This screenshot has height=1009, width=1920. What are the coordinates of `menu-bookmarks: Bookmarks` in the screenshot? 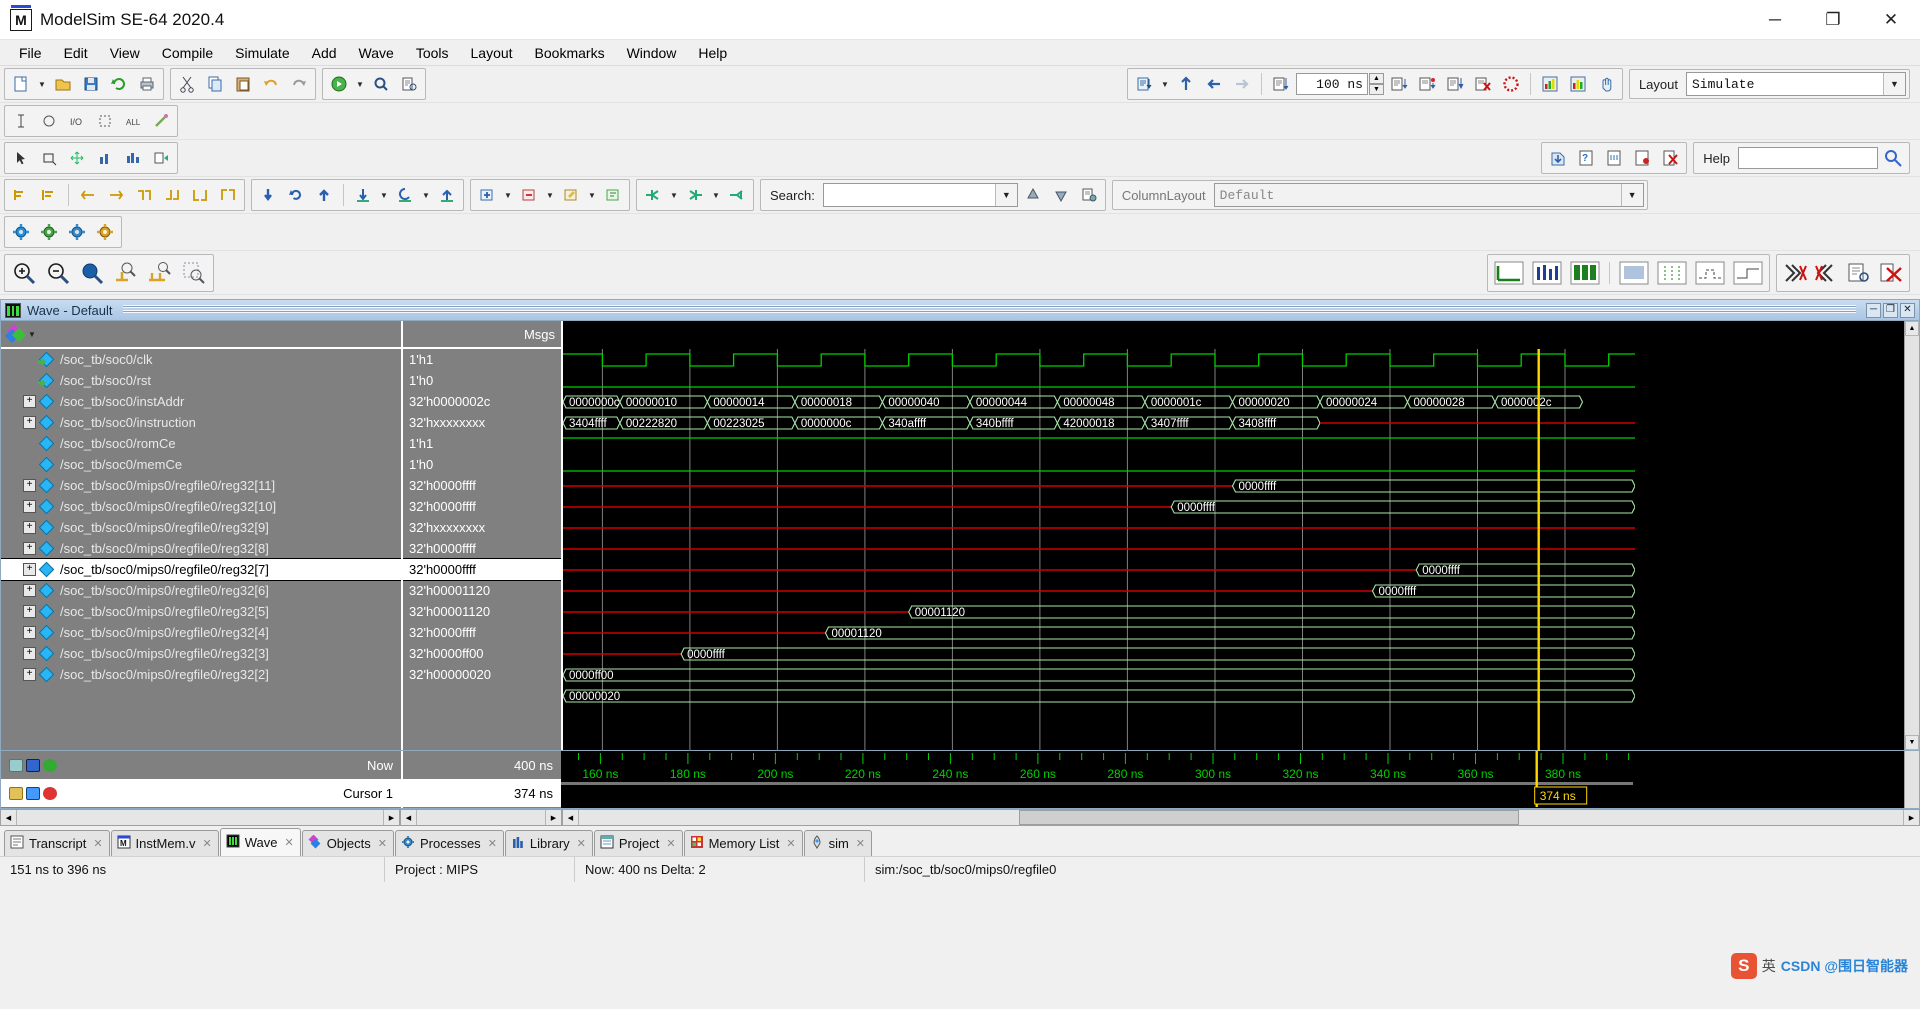 It's located at (570, 53).